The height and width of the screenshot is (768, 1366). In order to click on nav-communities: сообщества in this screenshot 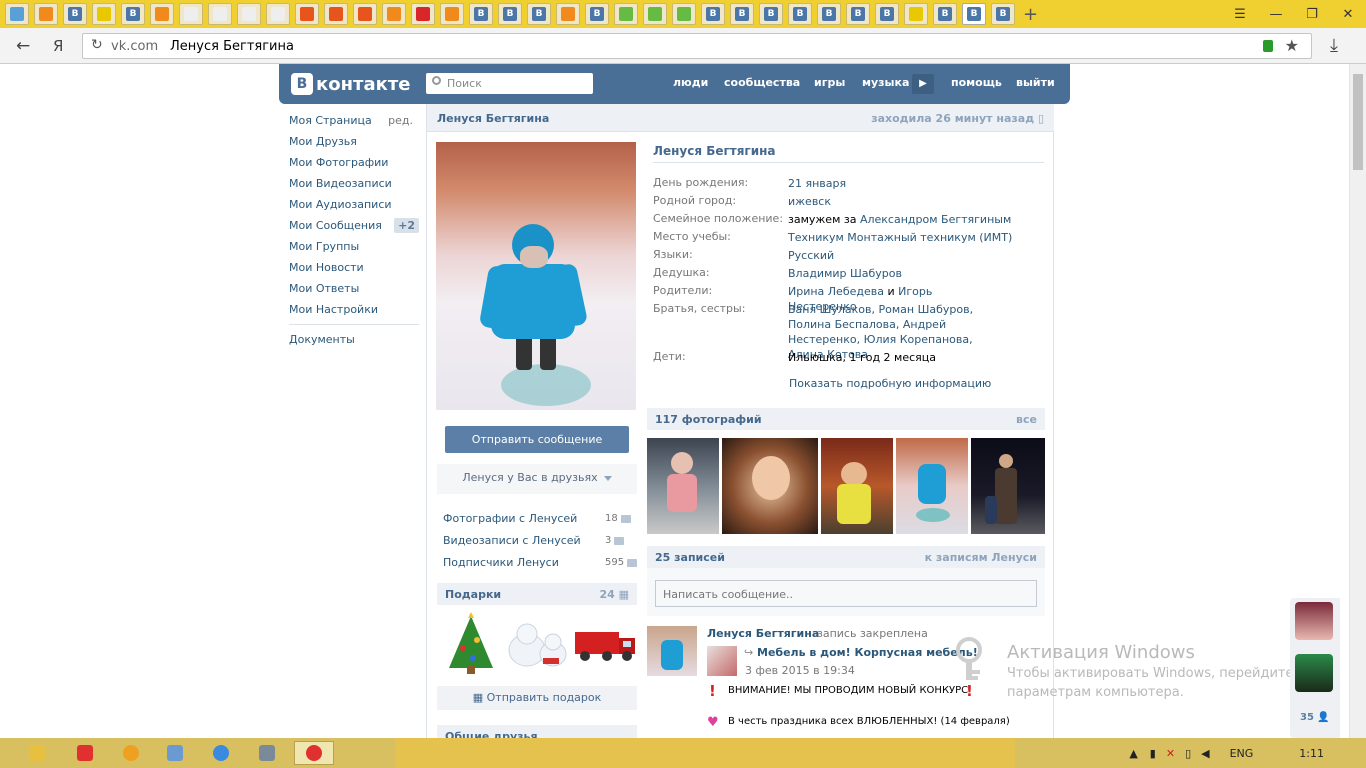, I will do `click(762, 82)`.